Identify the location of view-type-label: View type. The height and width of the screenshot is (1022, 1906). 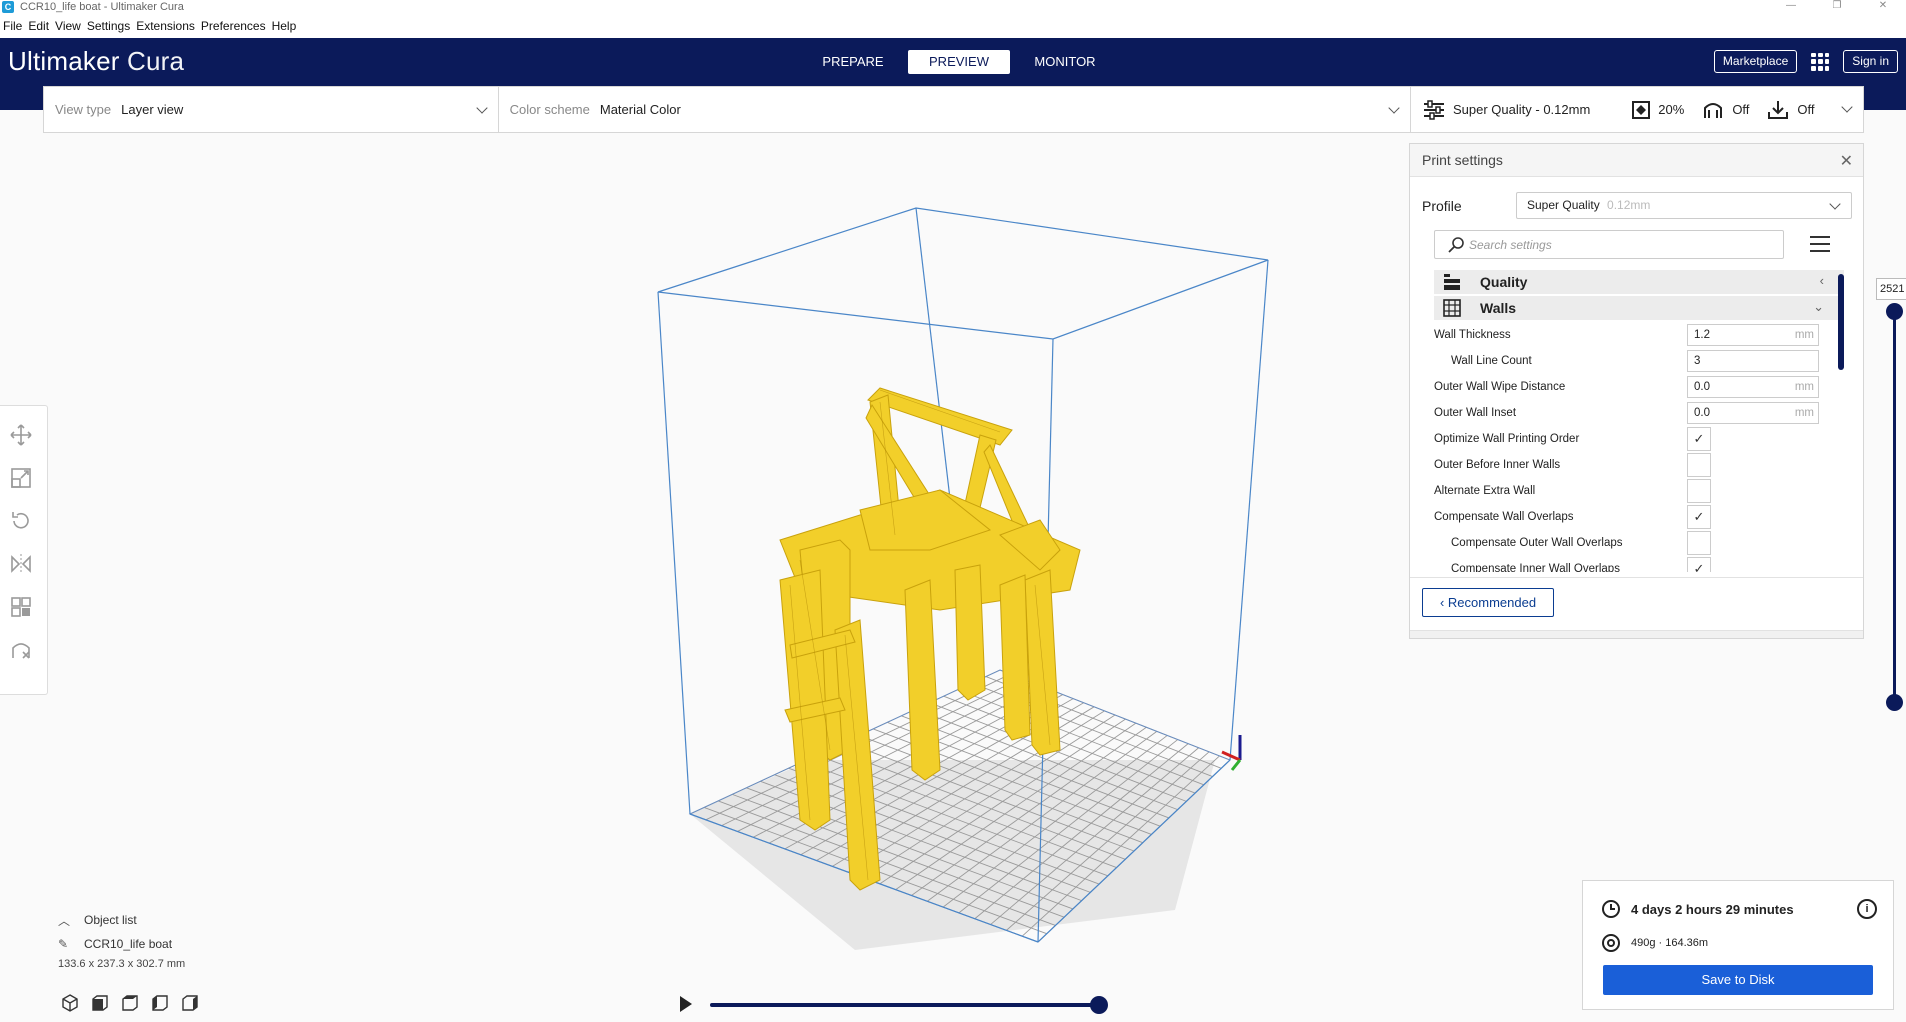
(83, 109).